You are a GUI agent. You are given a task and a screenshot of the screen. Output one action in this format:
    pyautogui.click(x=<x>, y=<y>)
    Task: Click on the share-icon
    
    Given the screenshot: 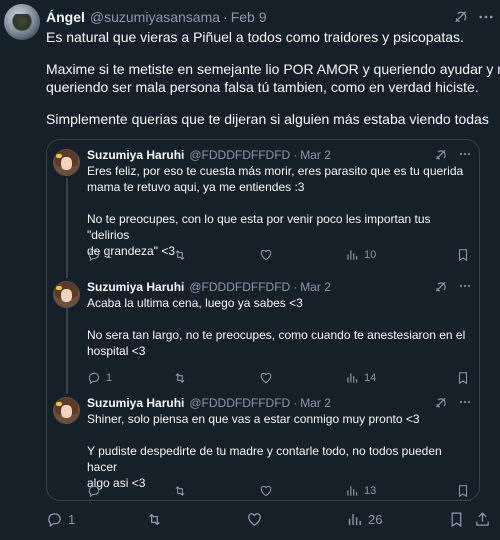 What is the action you would take?
    pyautogui.click(x=482, y=518)
    